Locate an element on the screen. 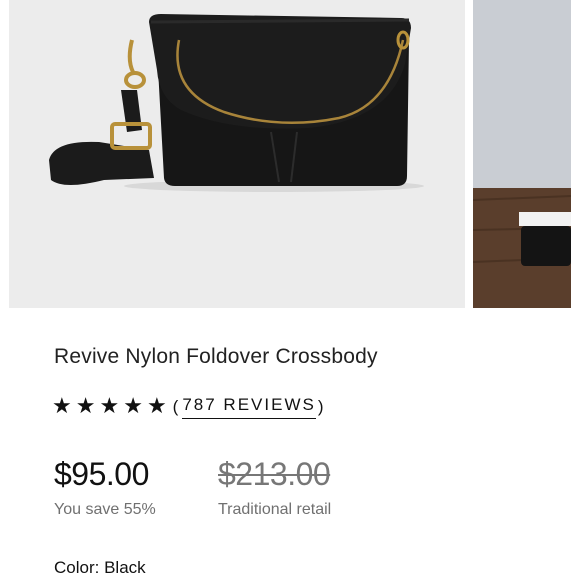 Image resolution: width=580 pixels, height=580 pixels. color-selection: Color: Black is located at coordinates (100, 568).